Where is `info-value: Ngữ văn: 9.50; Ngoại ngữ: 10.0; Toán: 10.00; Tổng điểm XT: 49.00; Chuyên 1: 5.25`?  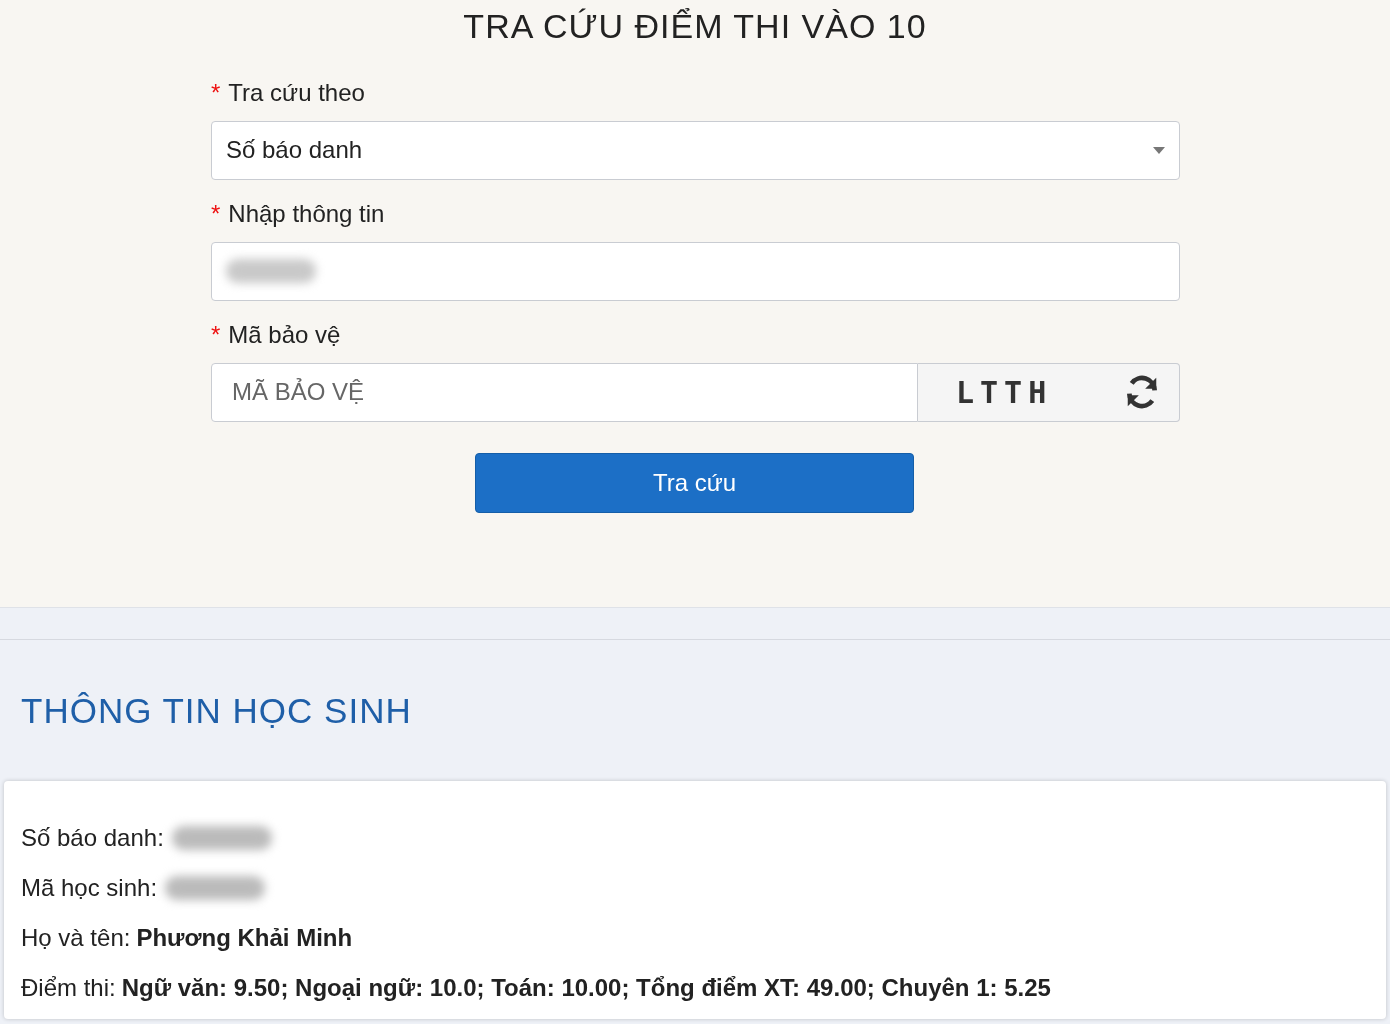
info-value: Ngữ văn: 9.50; Ngoại ngữ: 10.0; Toán: 10.00; Tổng điểm XT: 49.00; Chuyên 1: 5.25 is located at coordinates (586, 988).